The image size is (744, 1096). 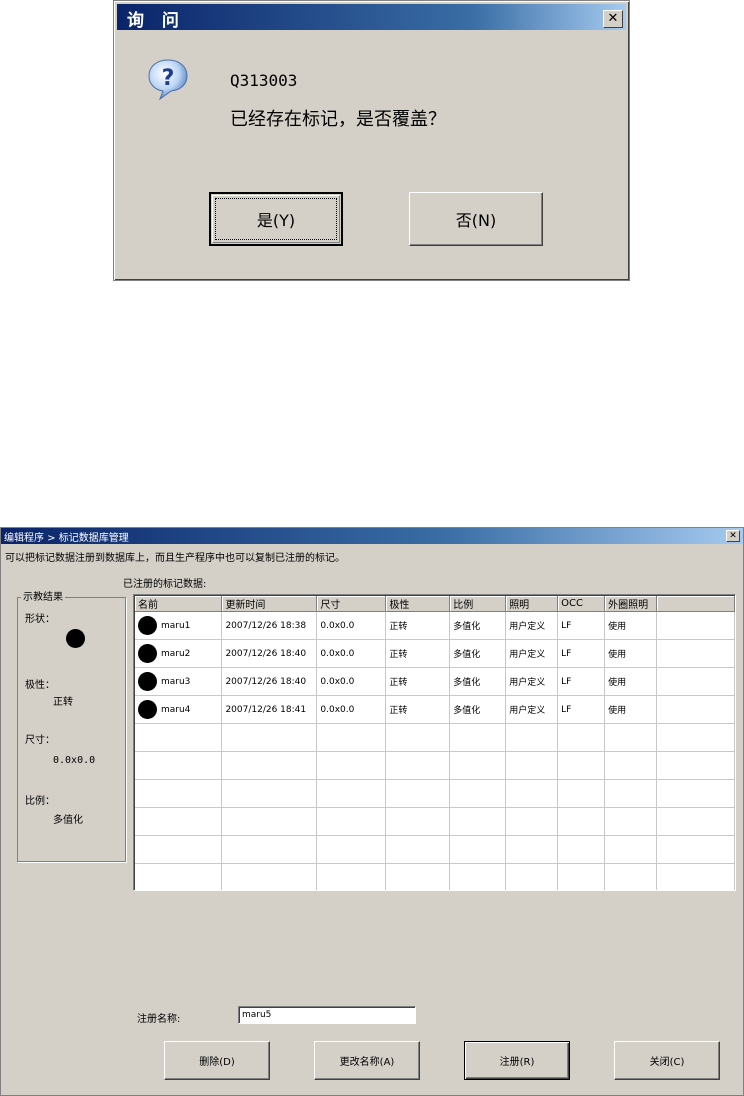 I want to click on yes-button: 是(Y), so click(x=276, y=219).